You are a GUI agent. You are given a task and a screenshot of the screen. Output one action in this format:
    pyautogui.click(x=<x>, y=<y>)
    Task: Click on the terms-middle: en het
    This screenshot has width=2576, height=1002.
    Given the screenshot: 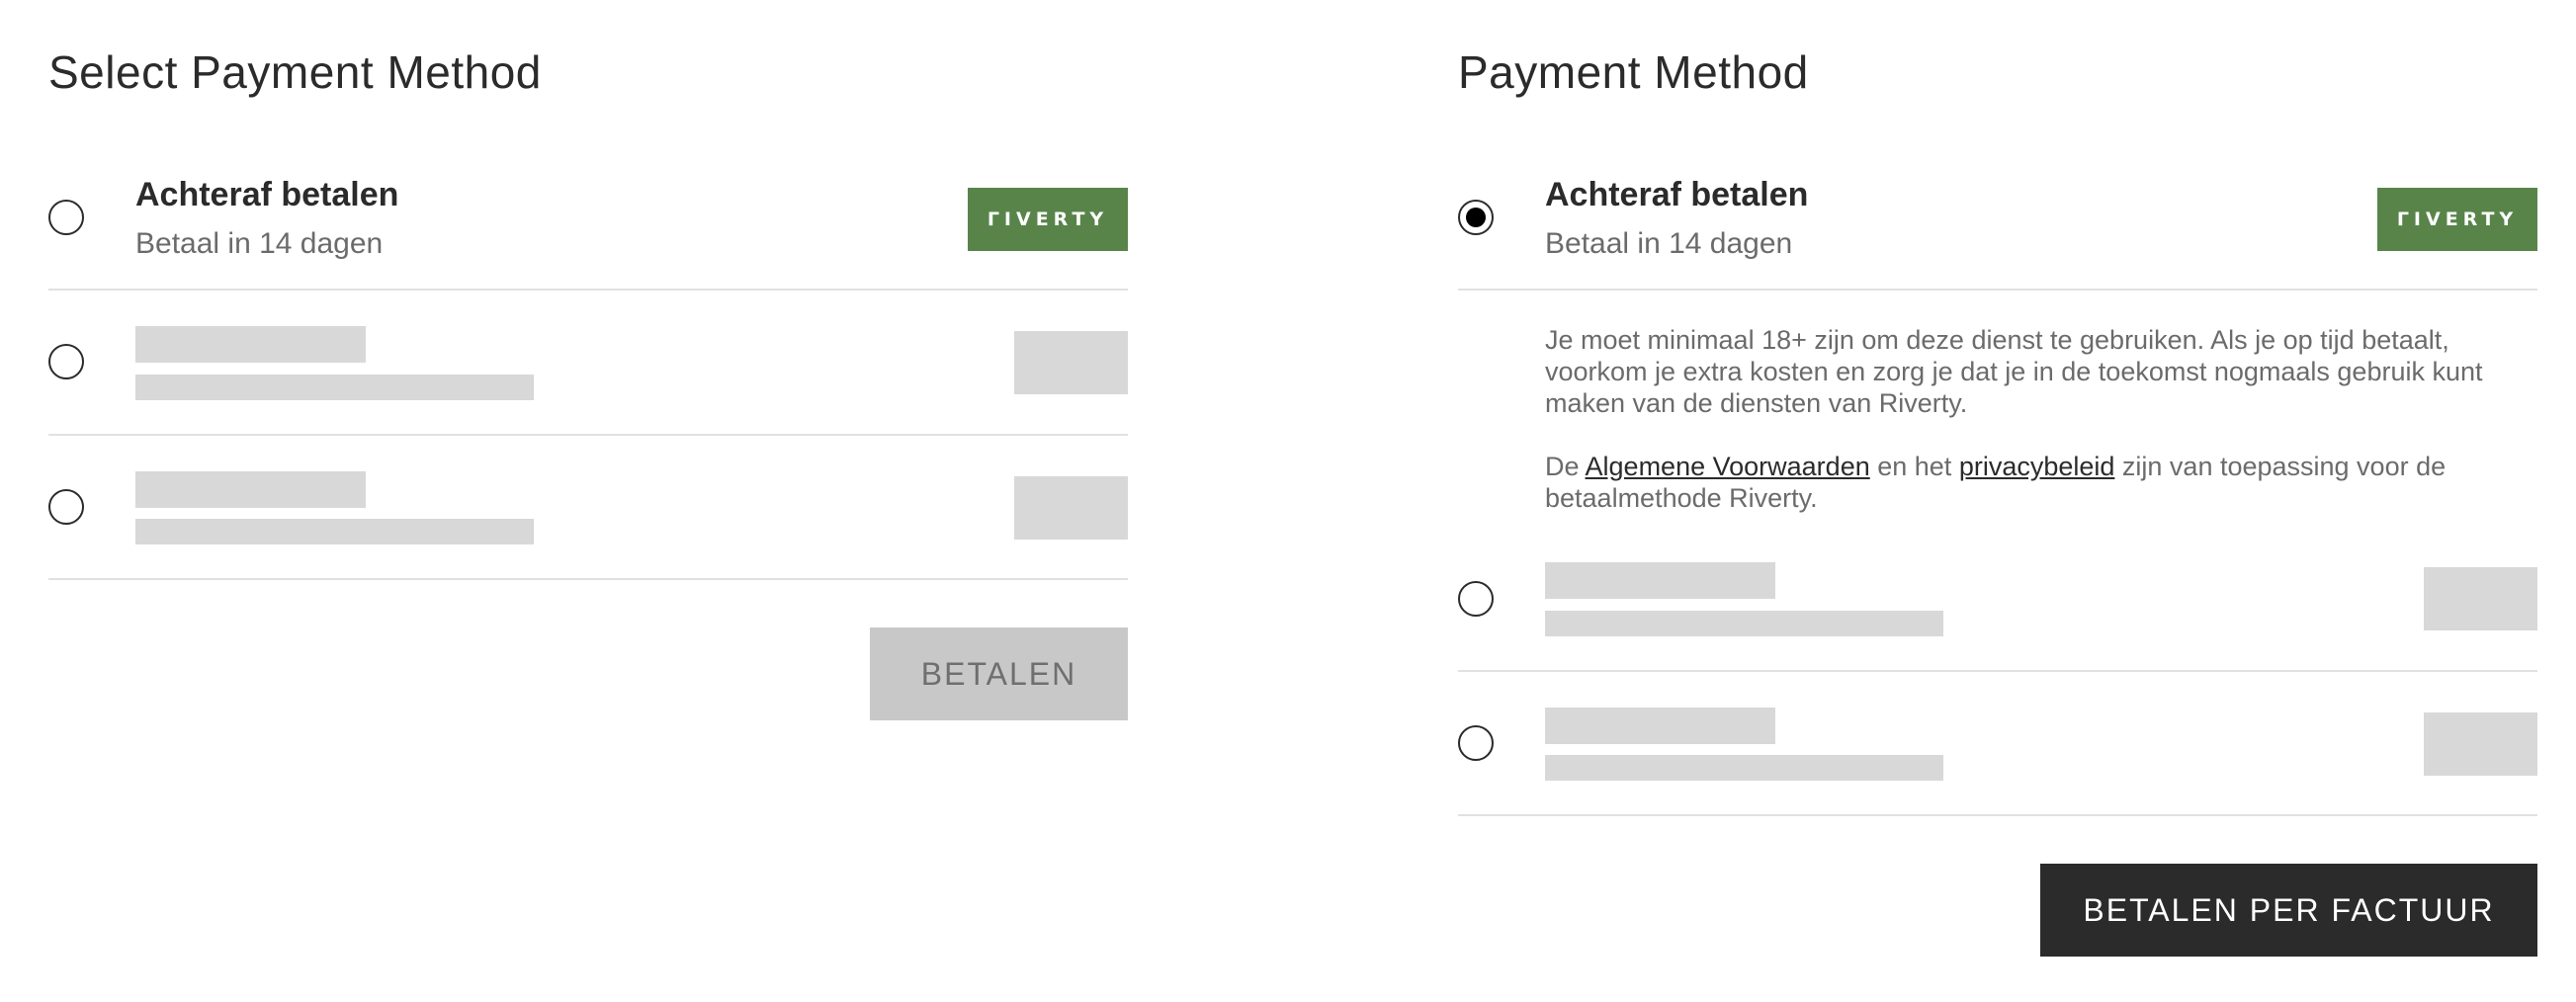 What is the action you would take?
    pyautogui.click(x=1914, y=467)
    